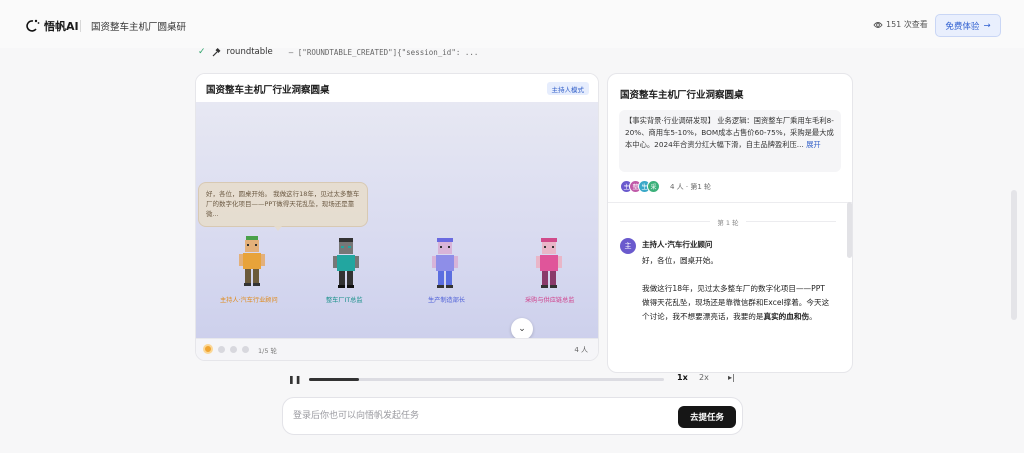 The height and width of the screenshot is (453, 1024). I want to click on view-count: 151 次查看, so click(900, 24).